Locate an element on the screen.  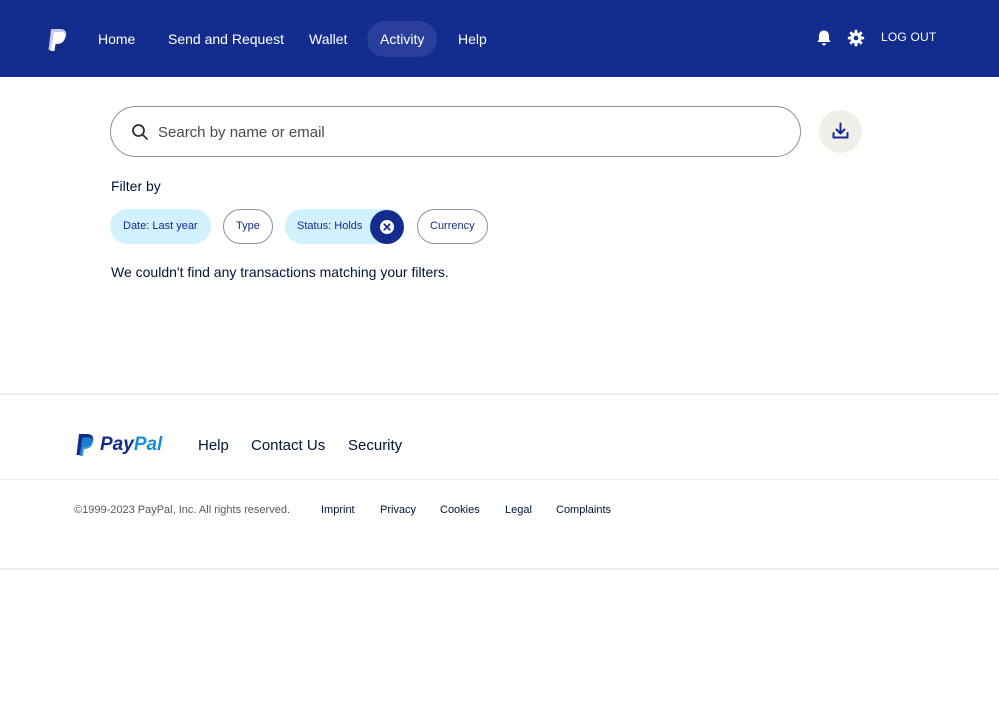
nav-help: Help is located at coordinates (472, 39).